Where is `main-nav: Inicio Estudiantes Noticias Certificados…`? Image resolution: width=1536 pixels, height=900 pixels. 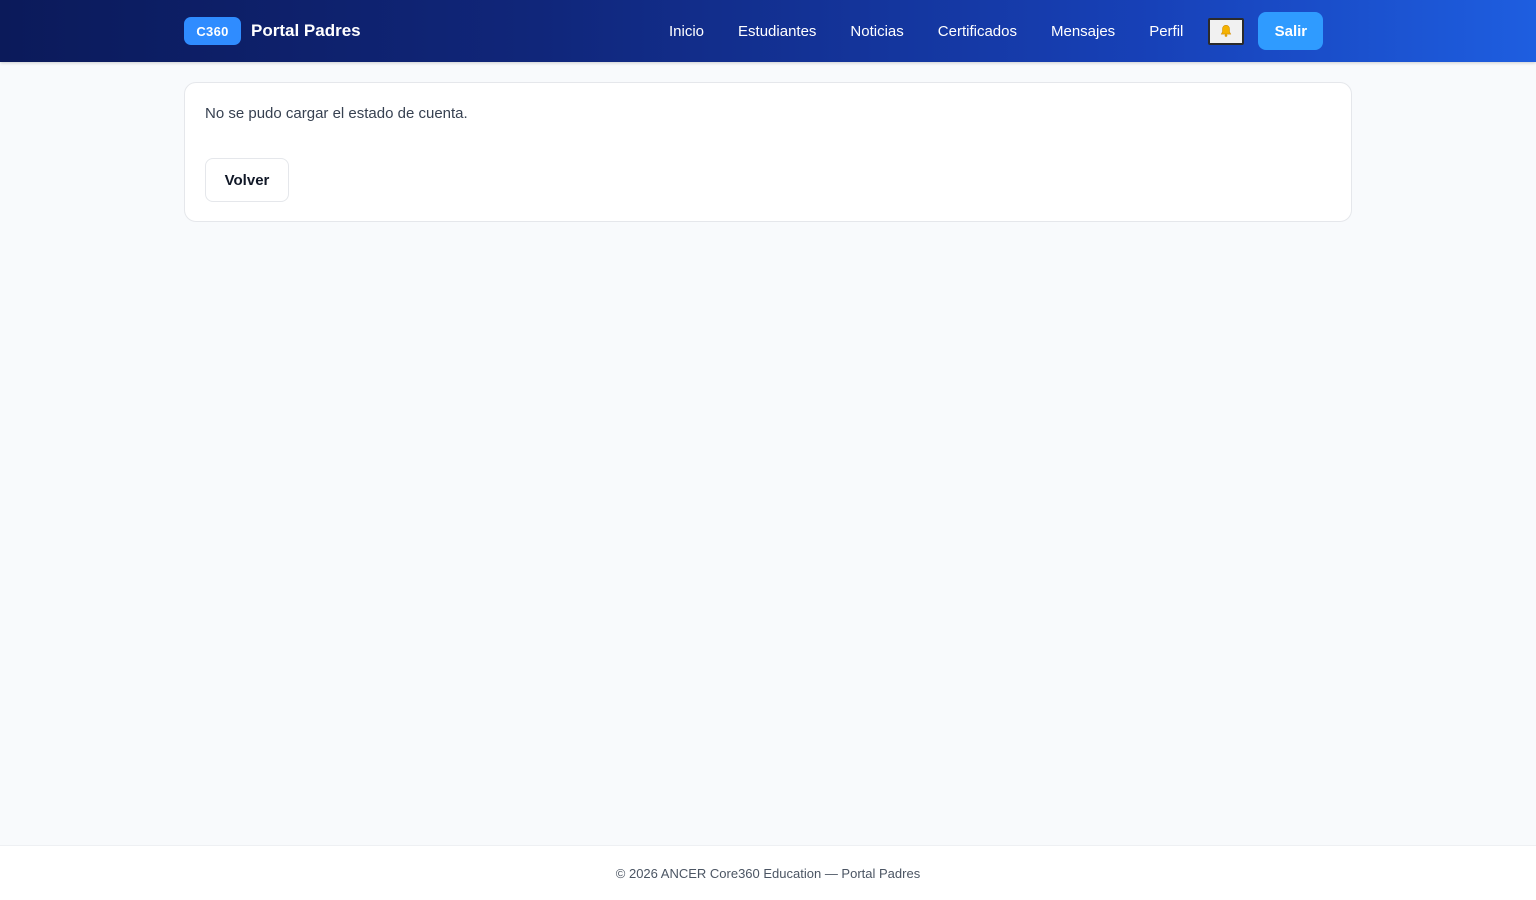 main-nav: Inicio Estudiantes Noticias Certificados… is located at coordinates (988, 31).